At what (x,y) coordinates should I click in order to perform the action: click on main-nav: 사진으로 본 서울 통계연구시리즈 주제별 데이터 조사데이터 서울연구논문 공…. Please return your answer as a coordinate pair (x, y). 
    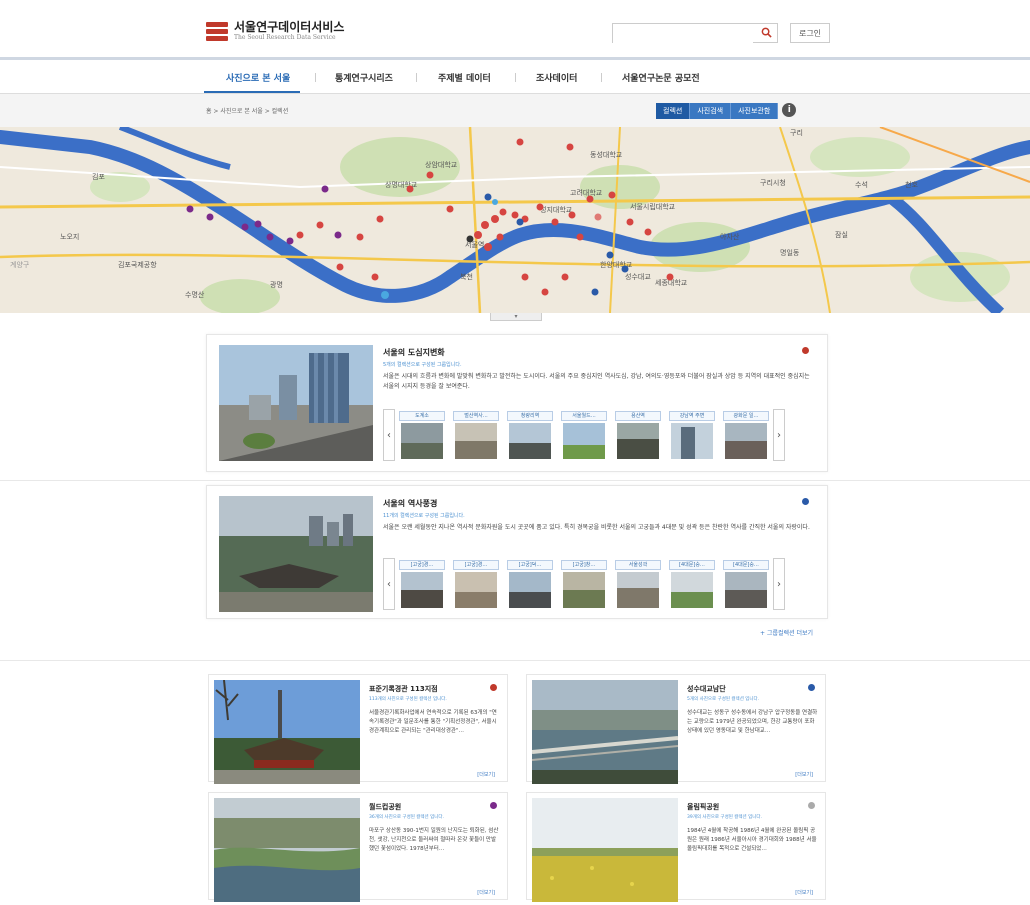
    Looking at the image, I should click on (515, 77).